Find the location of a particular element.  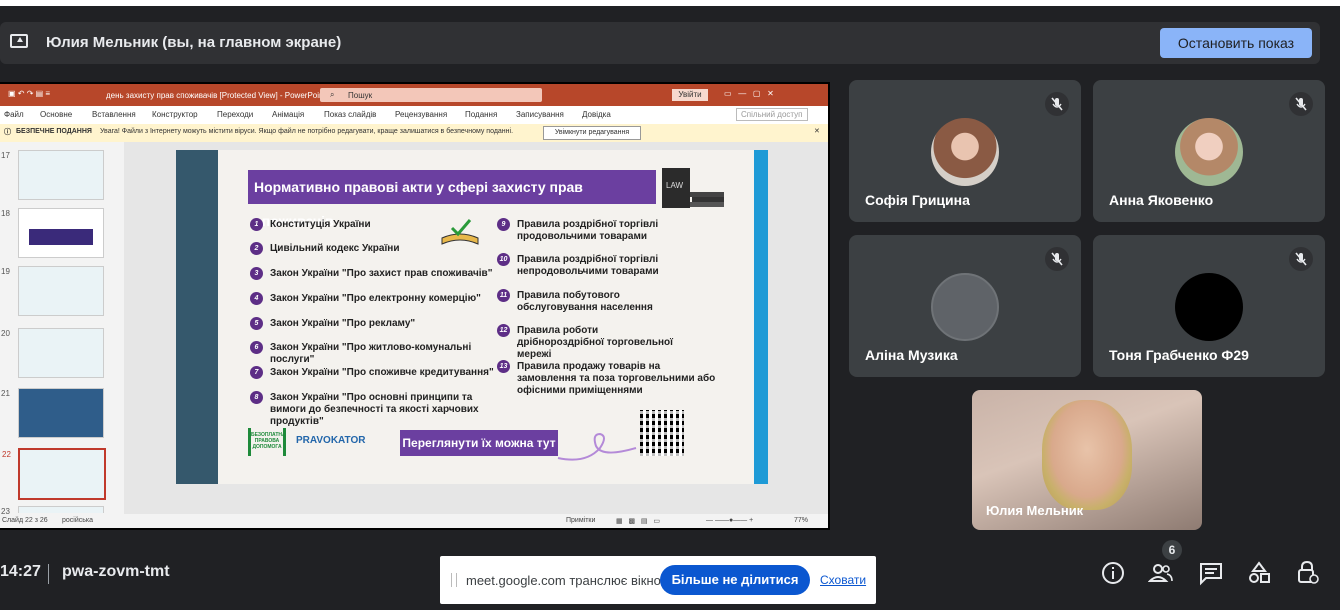

enable-editing-button: Увімкнути редагування is located at coordinates (592, 133).